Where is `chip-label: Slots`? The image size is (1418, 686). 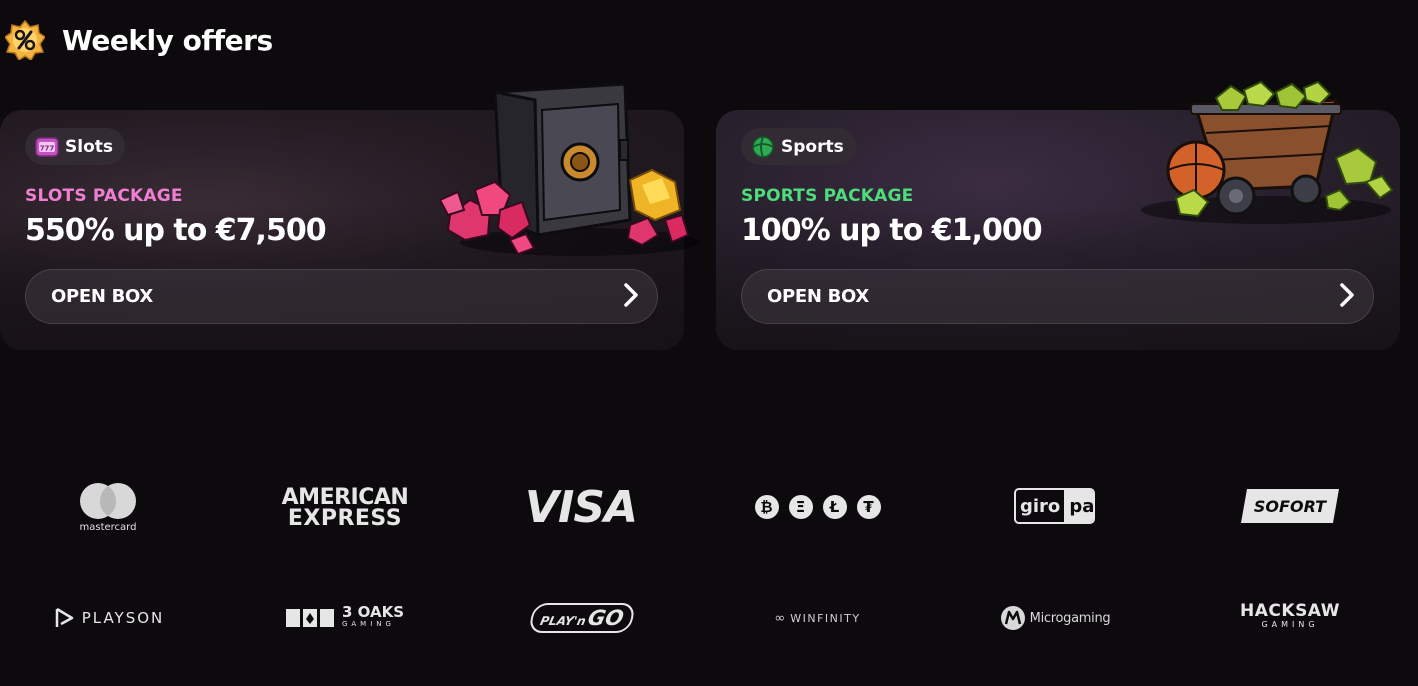 chip-label: Slots is located at coordinates (89, 146).